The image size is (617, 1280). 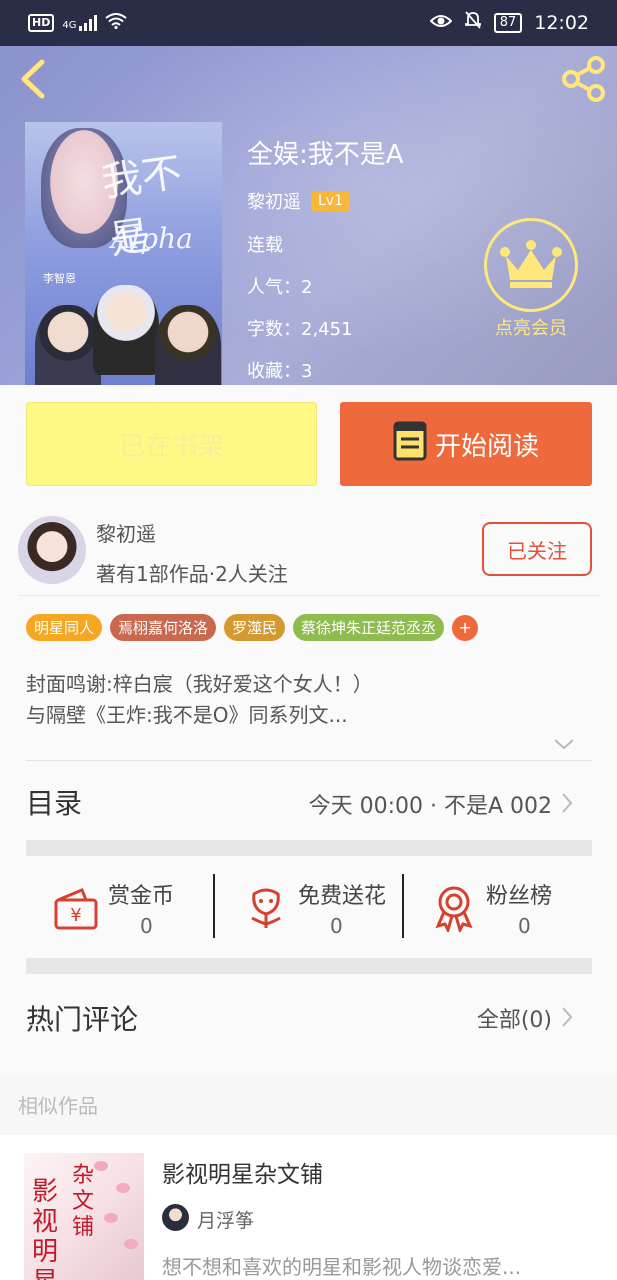 I want to click on similar-book-author: 月浮筝, so click(x=226, y=1221).